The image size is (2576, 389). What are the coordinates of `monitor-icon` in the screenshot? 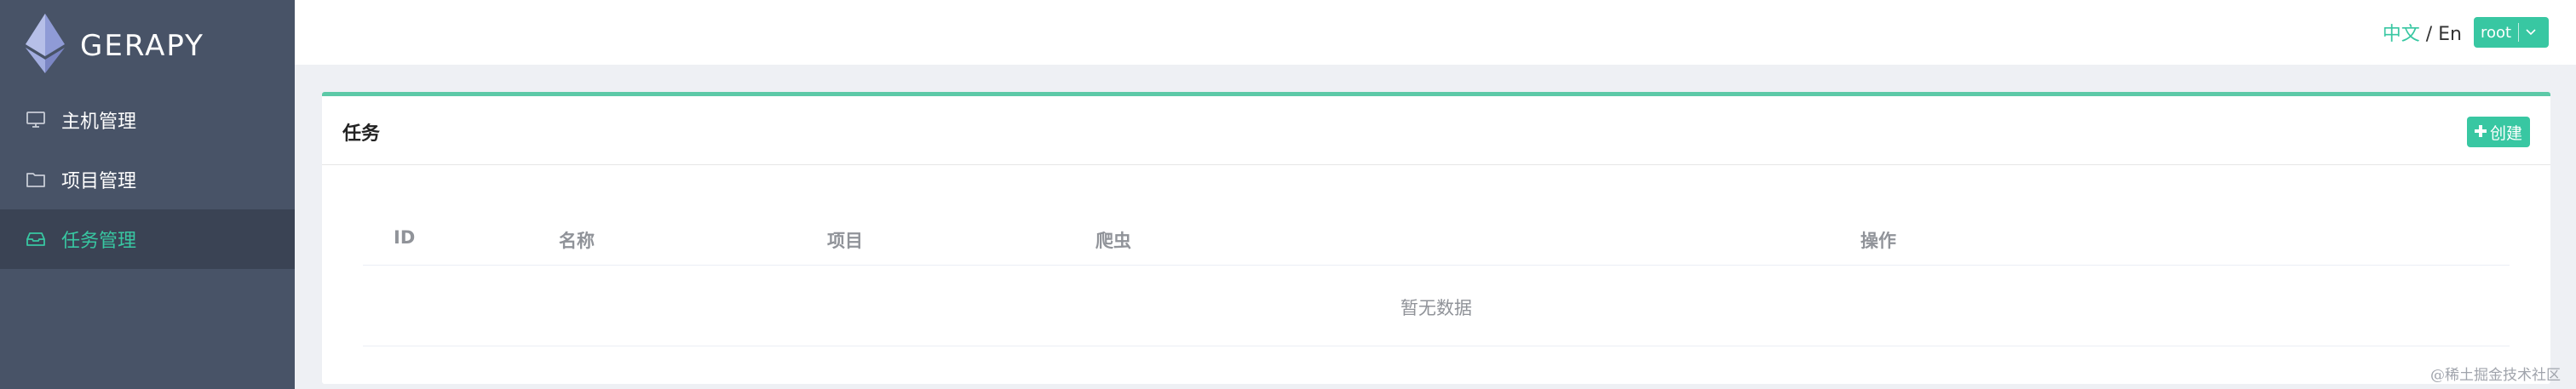 It's located at (36, 120).